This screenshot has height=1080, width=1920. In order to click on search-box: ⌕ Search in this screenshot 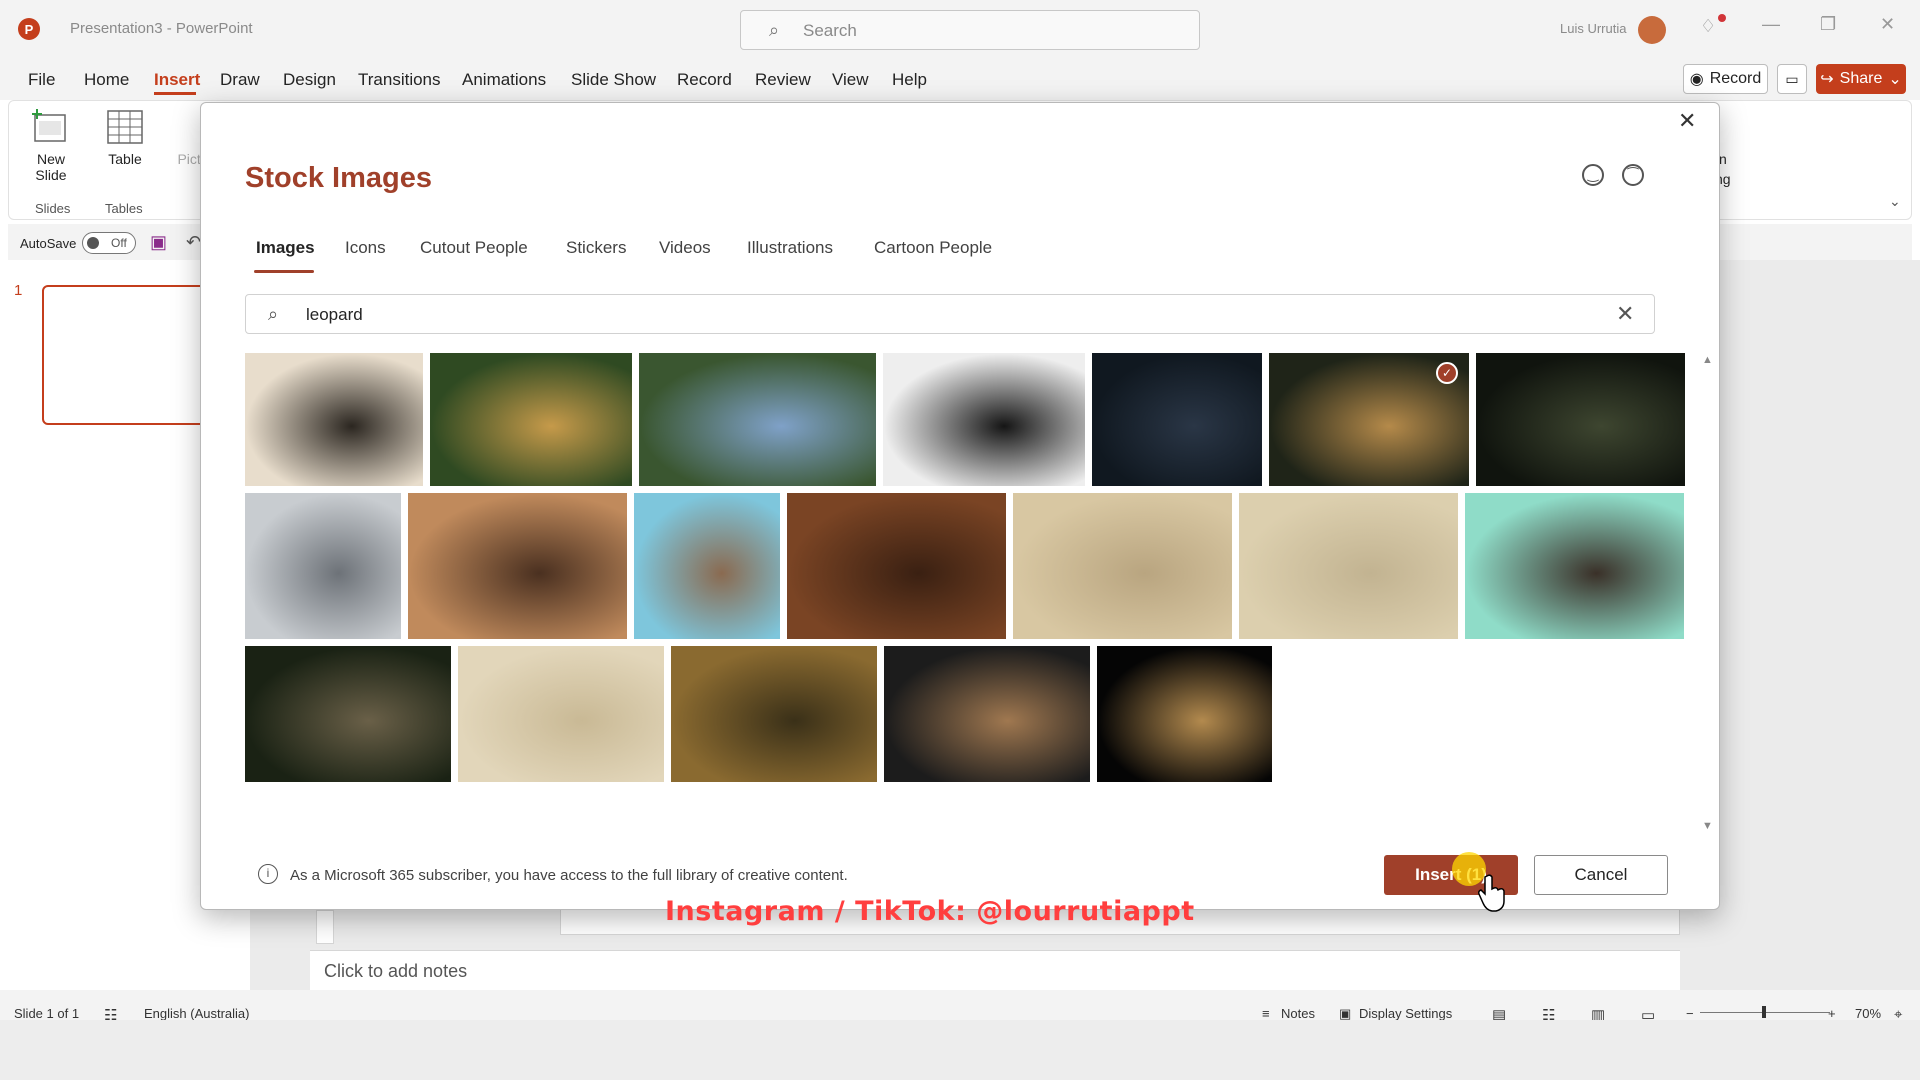, I will do `click(970, 30)`.